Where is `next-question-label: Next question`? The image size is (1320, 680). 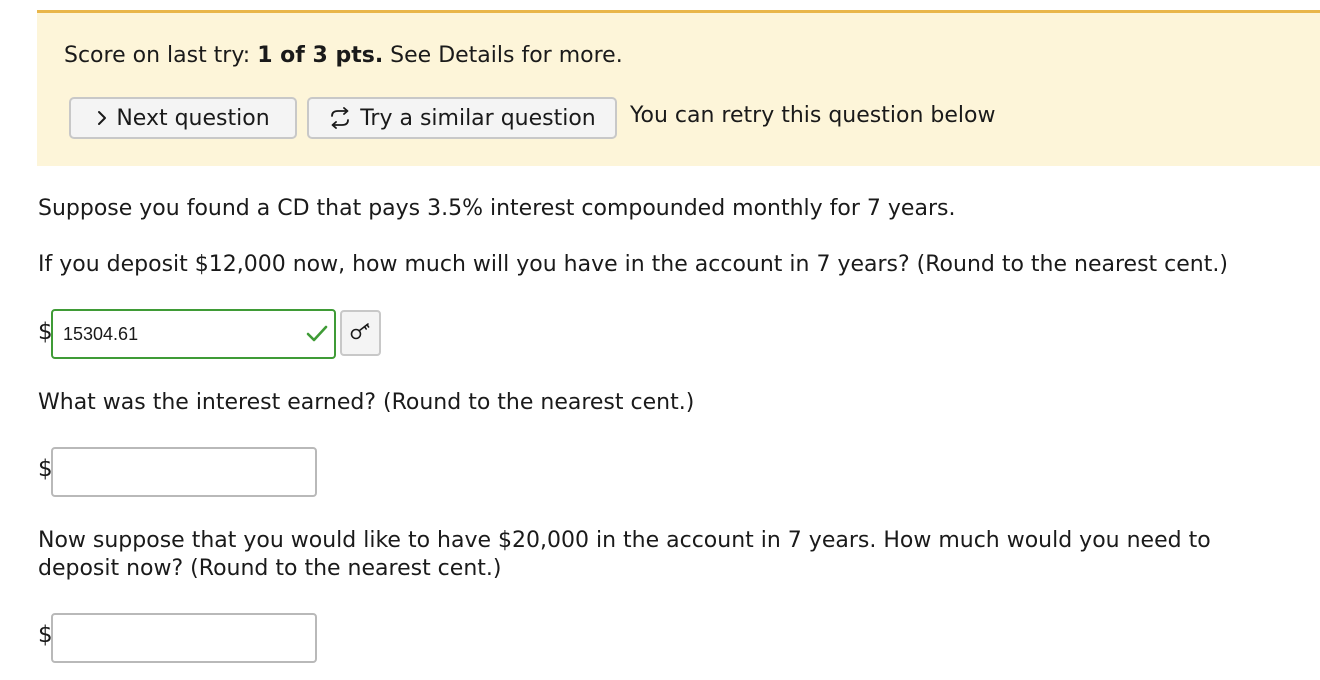
next-question-label: Next question is located at coordinates (193, 118).